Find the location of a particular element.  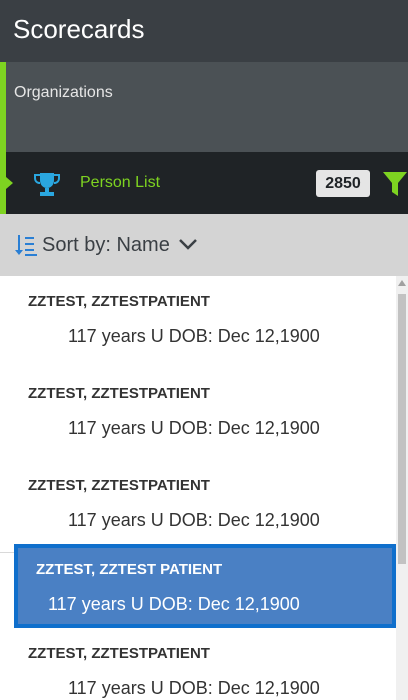

person-list-bar: Person List 2850 is located at coordinates (204, 183).